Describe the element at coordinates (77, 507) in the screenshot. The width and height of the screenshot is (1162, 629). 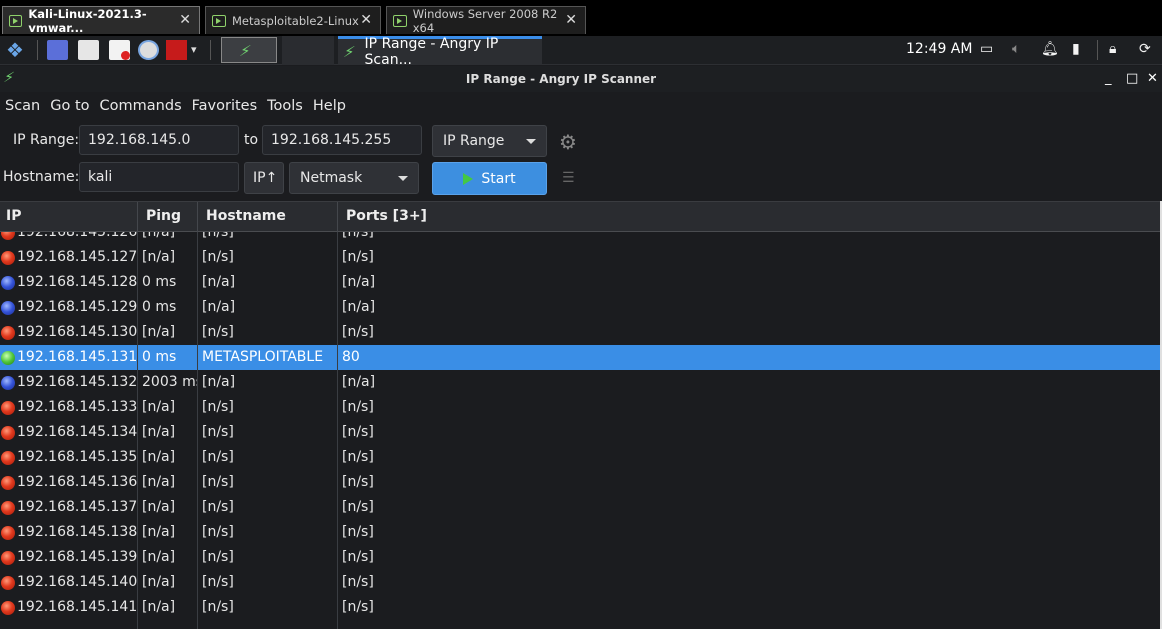
I see `cell-ip: 192.168.145.137` at that location.